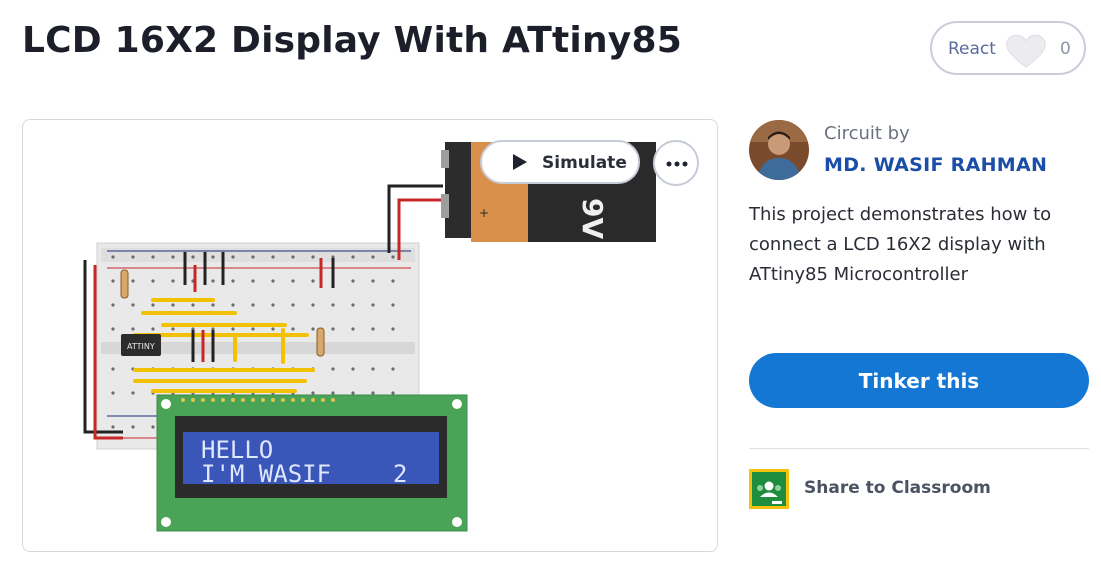 The height and width of the screenshot is (561, 1101). I want to click on lcd-module: HELLO I'M WASIF 2, so click(312, 463).